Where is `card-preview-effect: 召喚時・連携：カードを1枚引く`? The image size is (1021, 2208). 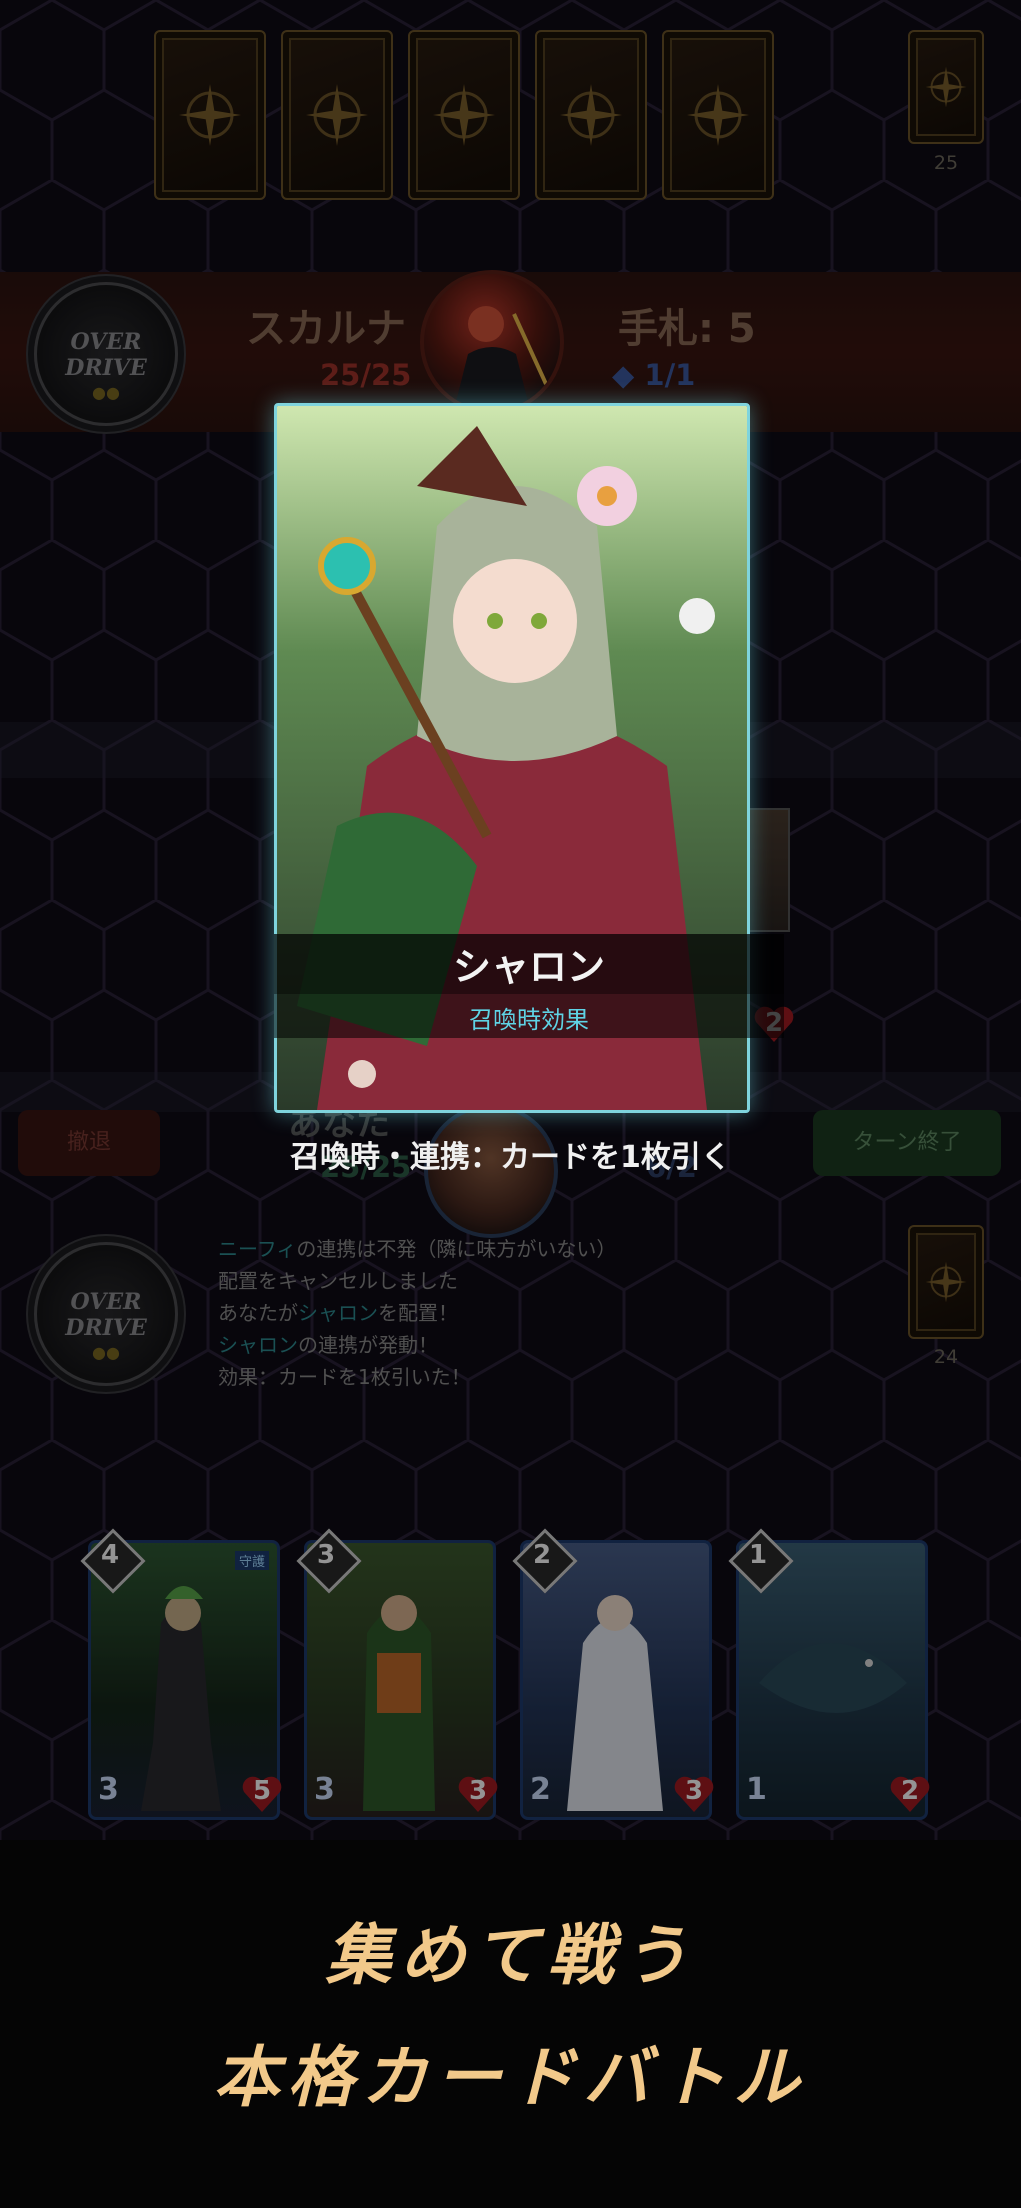
card-preview-effect: 召喚時・連携：カードを1枚引く is located at coordinates (510, 1157).